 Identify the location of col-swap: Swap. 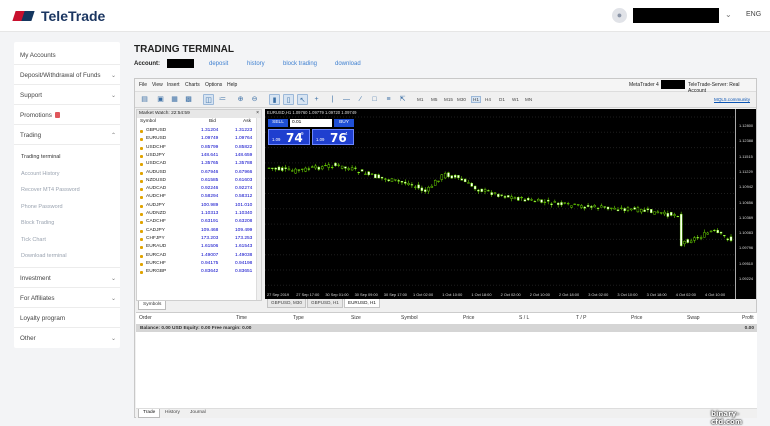
(693, 318).